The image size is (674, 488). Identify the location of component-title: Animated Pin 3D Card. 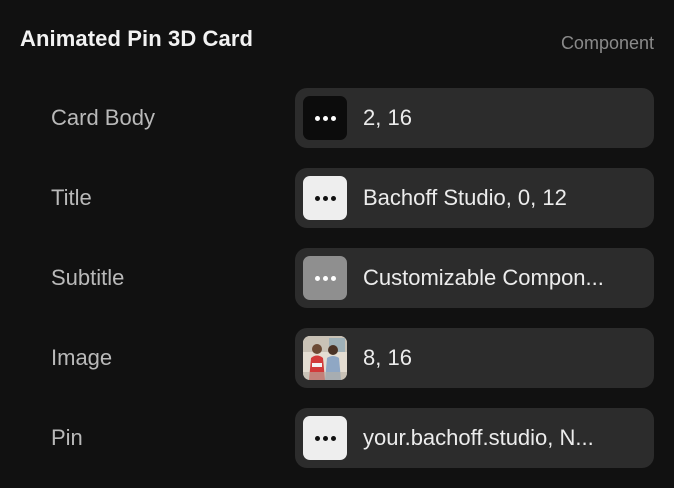
(137, 38).